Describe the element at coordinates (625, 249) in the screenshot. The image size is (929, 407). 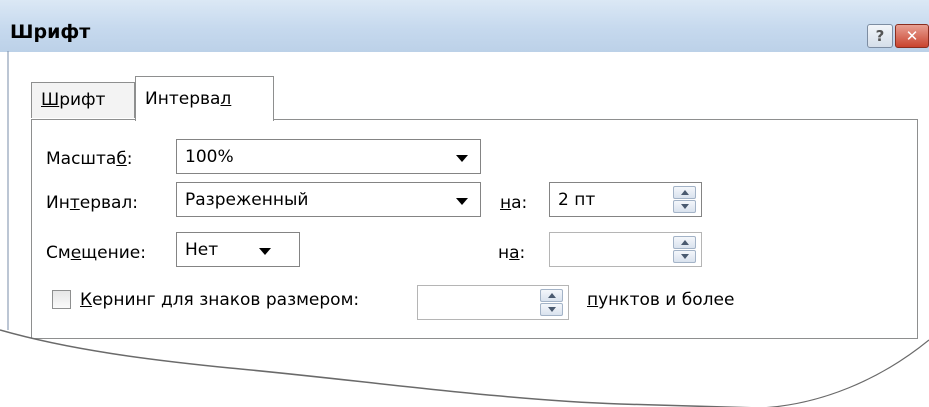
I see `offset-by-spinner` at that location.